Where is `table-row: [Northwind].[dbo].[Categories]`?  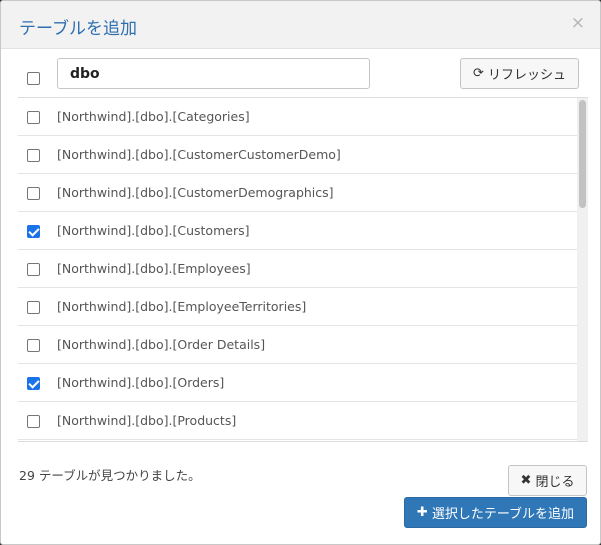
table-row: [Northwind].[dbo].[Categories] is located at coordinates (297, 117).